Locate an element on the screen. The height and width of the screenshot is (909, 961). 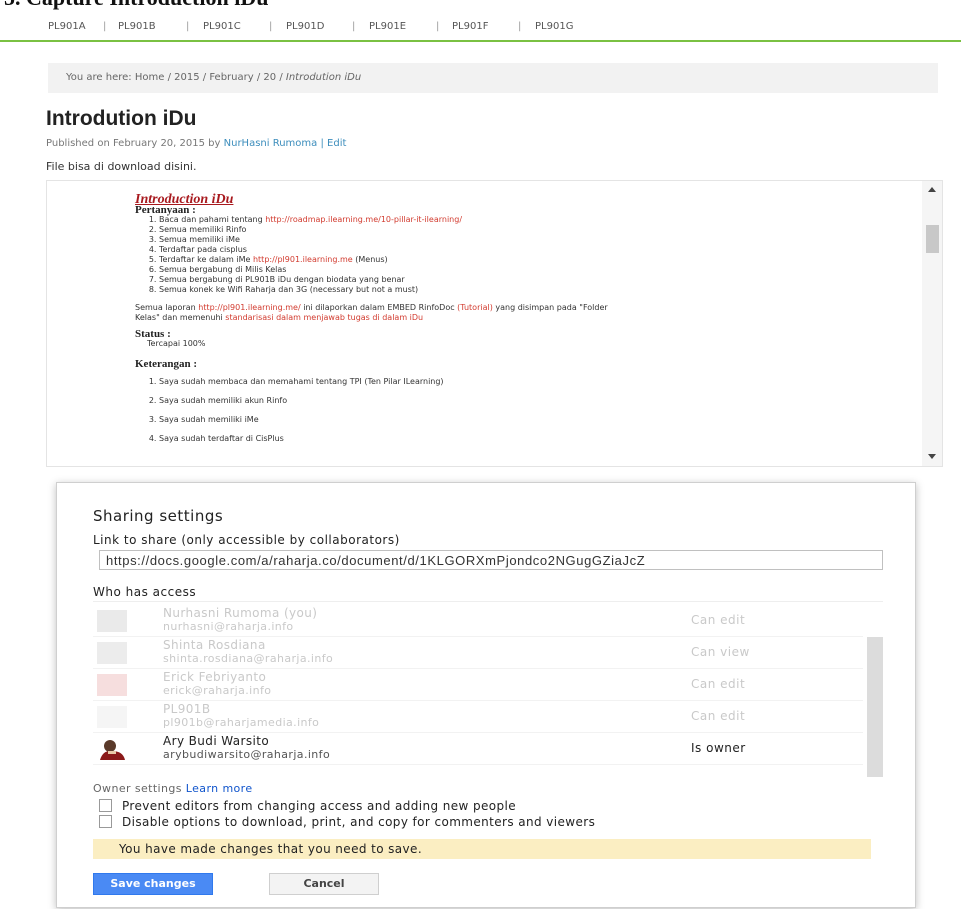
list-item: Semua memiliki iMe is located at coordinates (387, 240).